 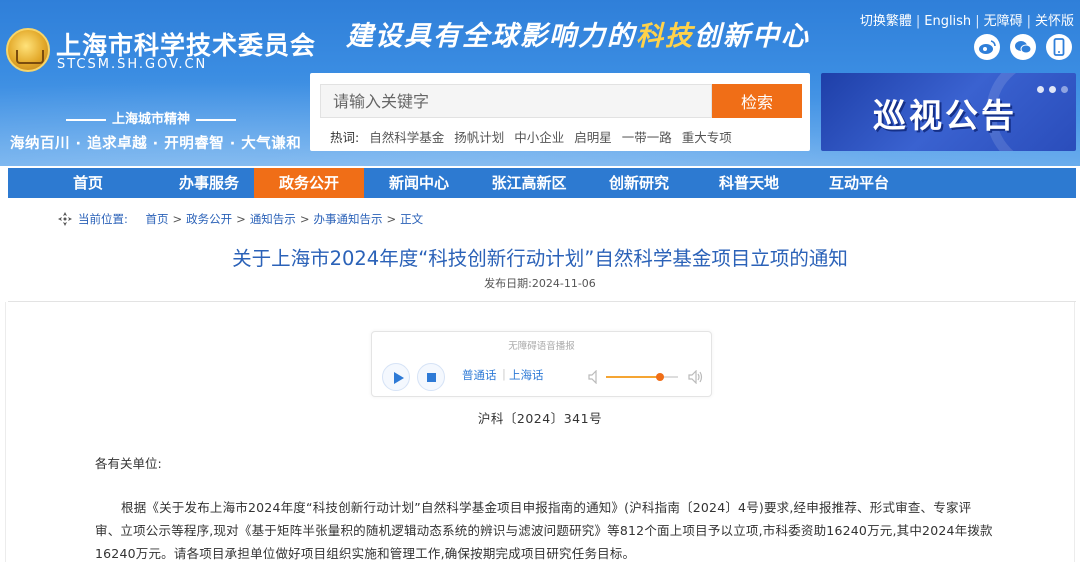 What do you see at coordinates (132, 64) in the screenshot?
I see `site-domain: STCSM.SH.GOV.CN` at bounding box center [132, 64].